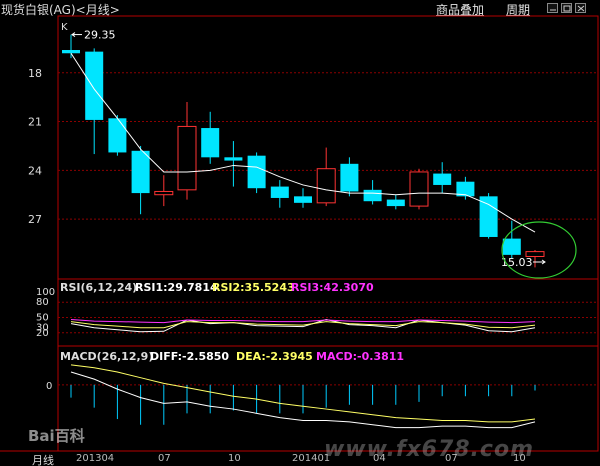 The height and width of the screenshot is (466, 600). Describe the element at coordinates (99, 287) in the screenshot. I see `rsi-title: RSI(6,12,24)` at that location.